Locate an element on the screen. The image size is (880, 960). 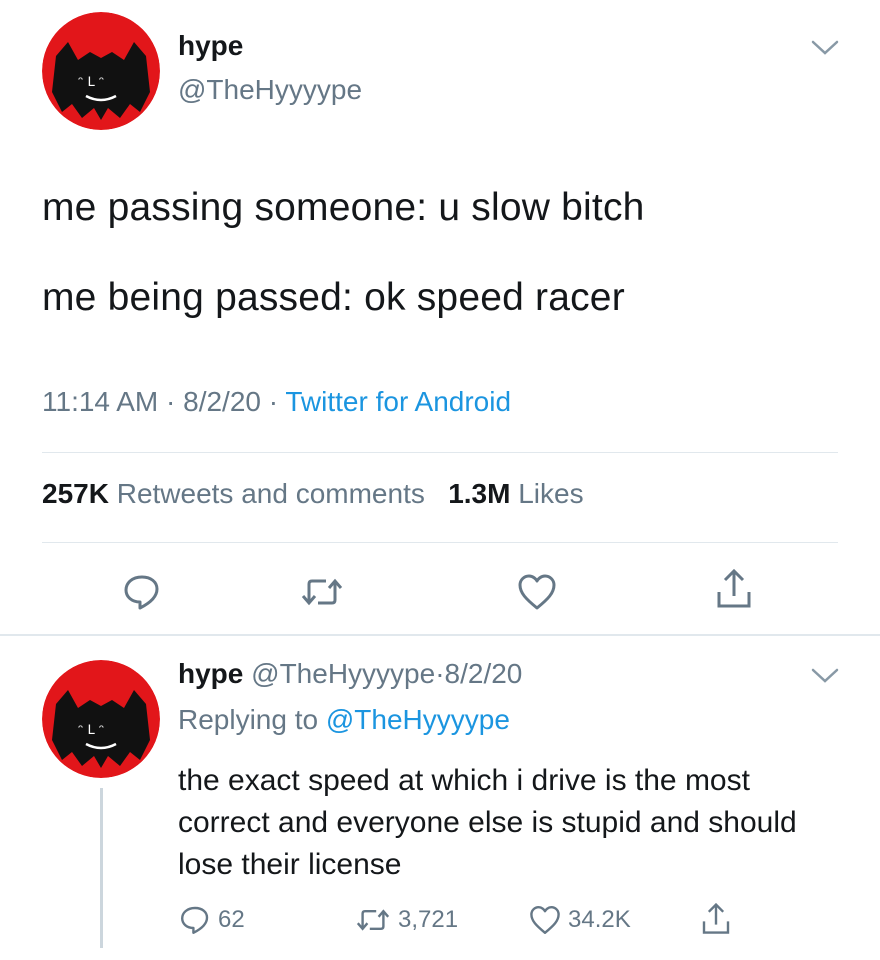
reply-header: hype @TheHyyyype·8/2/20 is located at coordinates (350, 674).